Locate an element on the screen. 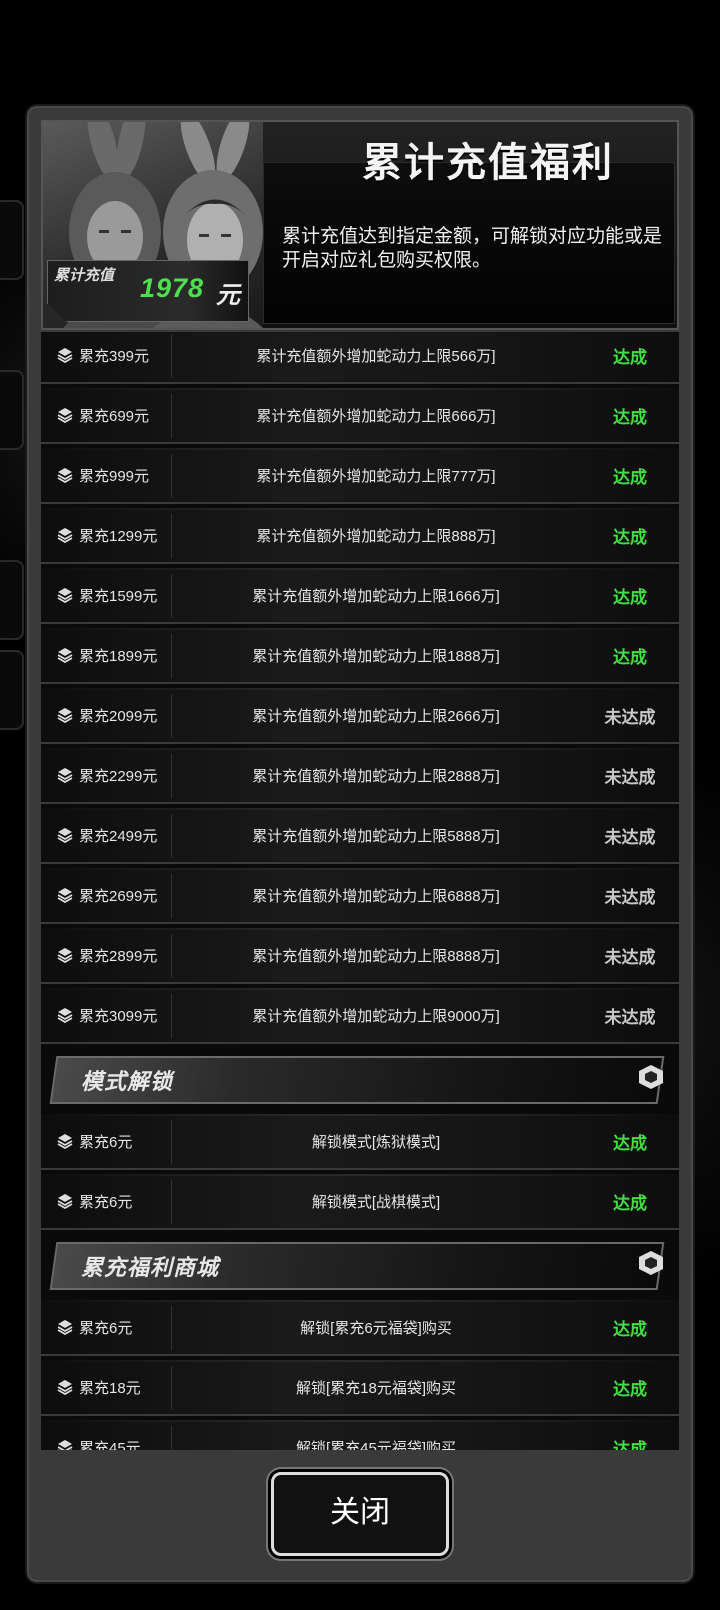  list-item: 累充2499元 累计充值额外增加蛇动力上限5888万] 未达成 is located at coordinates (360, 836).